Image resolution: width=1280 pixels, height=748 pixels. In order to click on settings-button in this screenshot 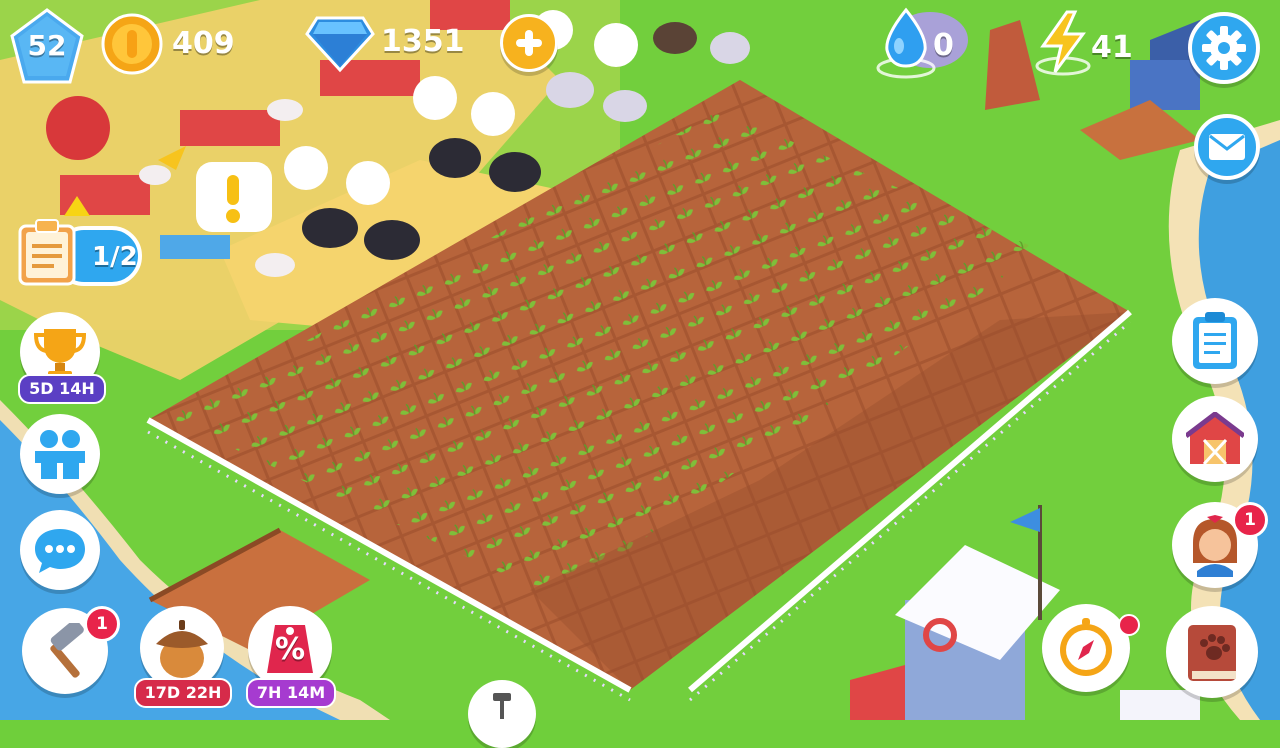, I will do `click(1224, 48)`.